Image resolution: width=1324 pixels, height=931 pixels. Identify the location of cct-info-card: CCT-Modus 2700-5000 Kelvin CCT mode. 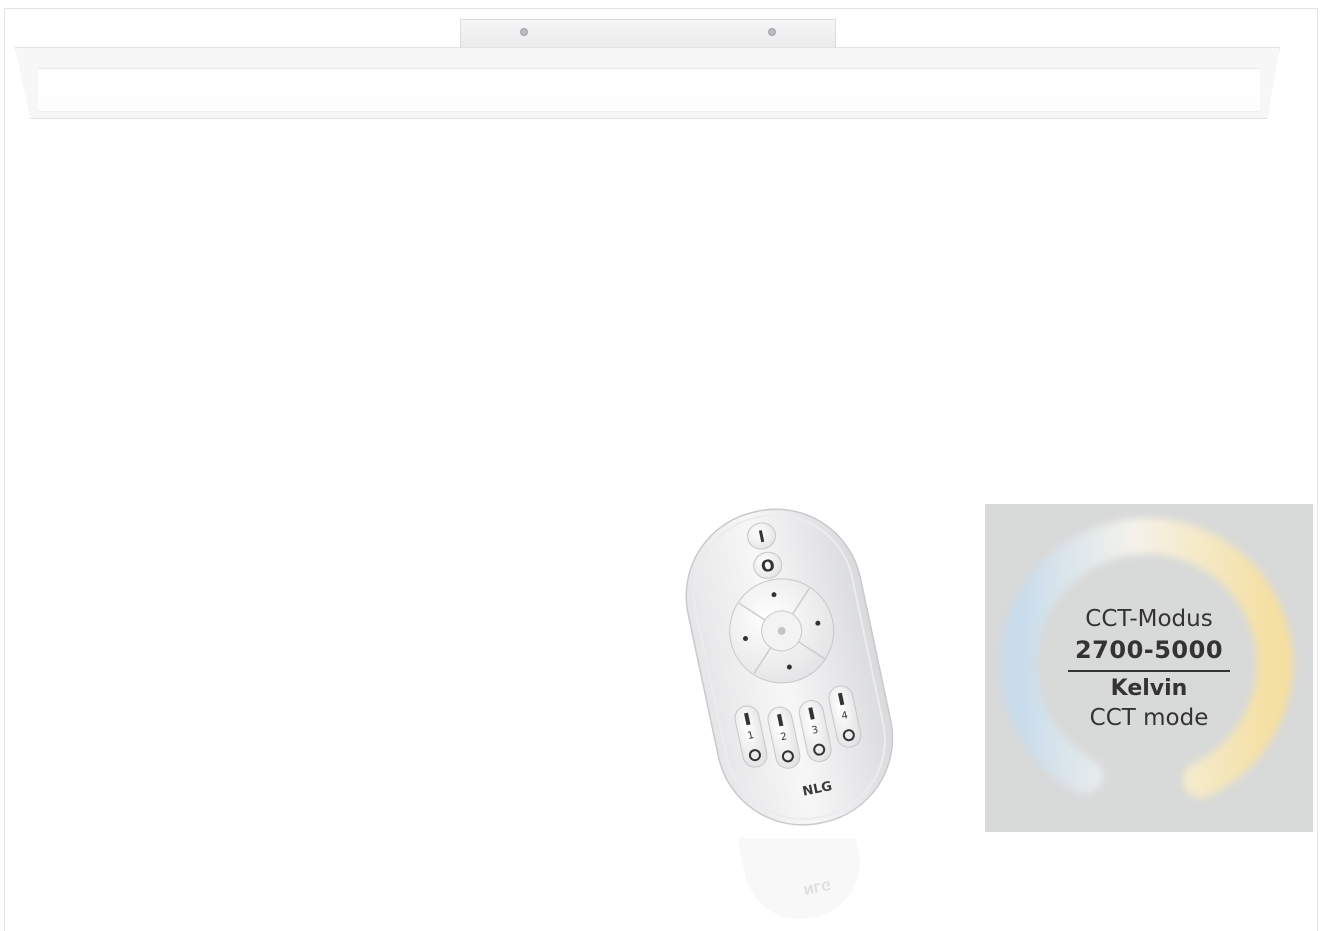
(1149, 668).